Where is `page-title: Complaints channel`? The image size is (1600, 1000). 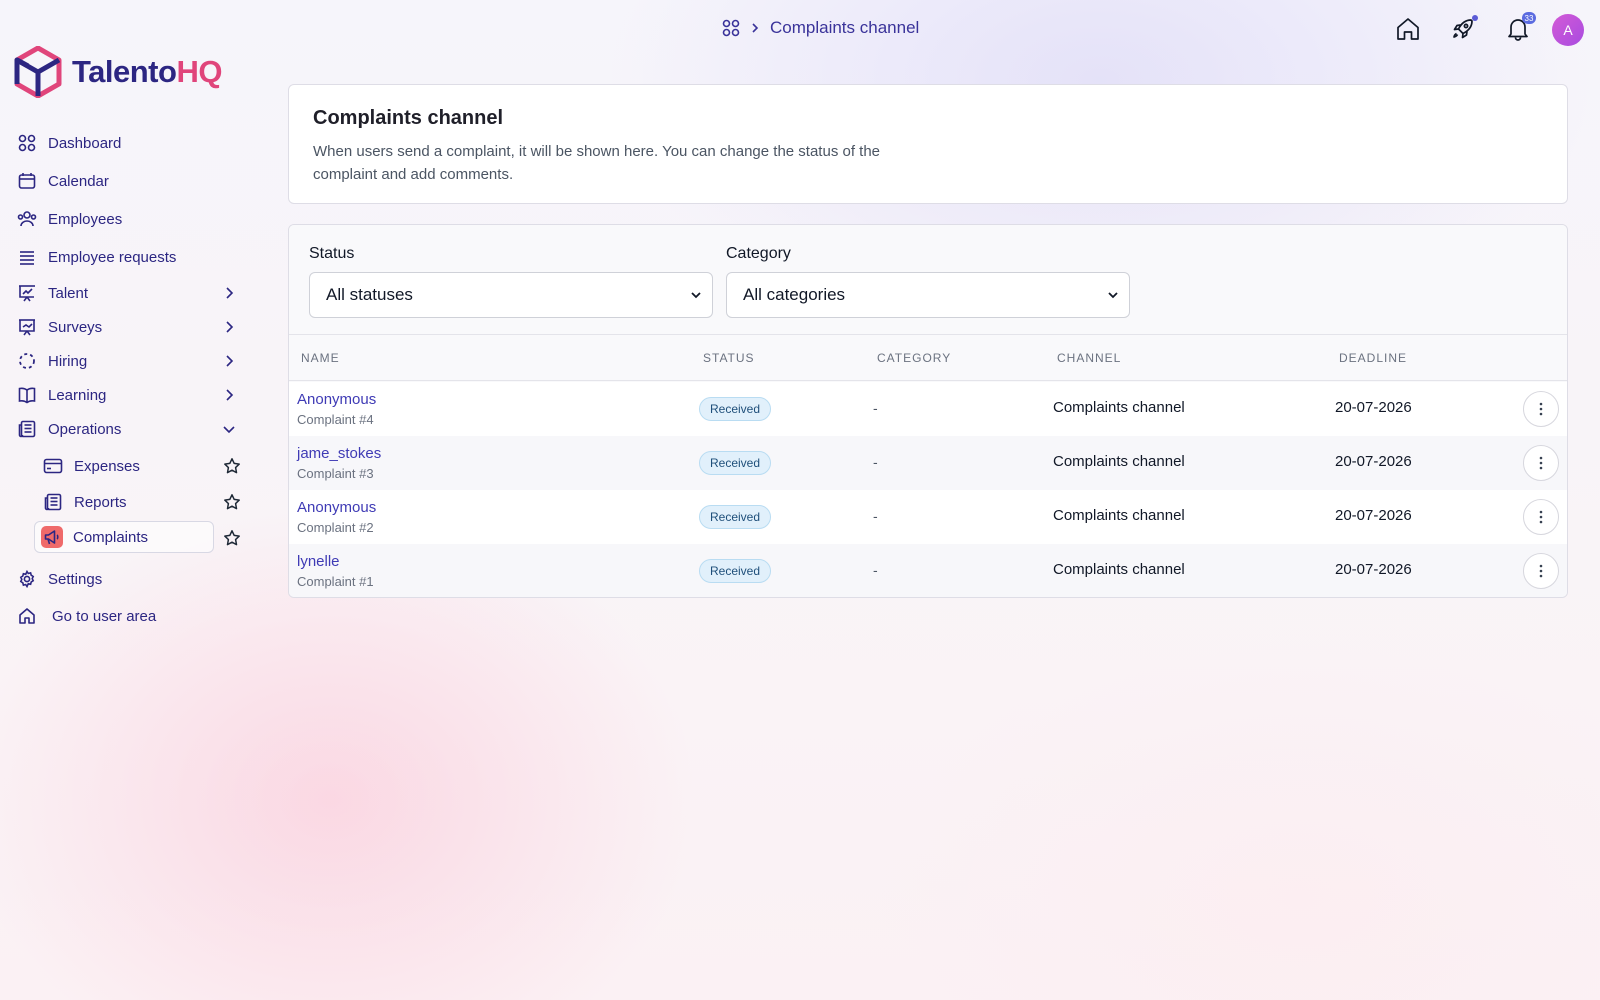
page-title: Complaints channel is located at coordinates (408, 118).